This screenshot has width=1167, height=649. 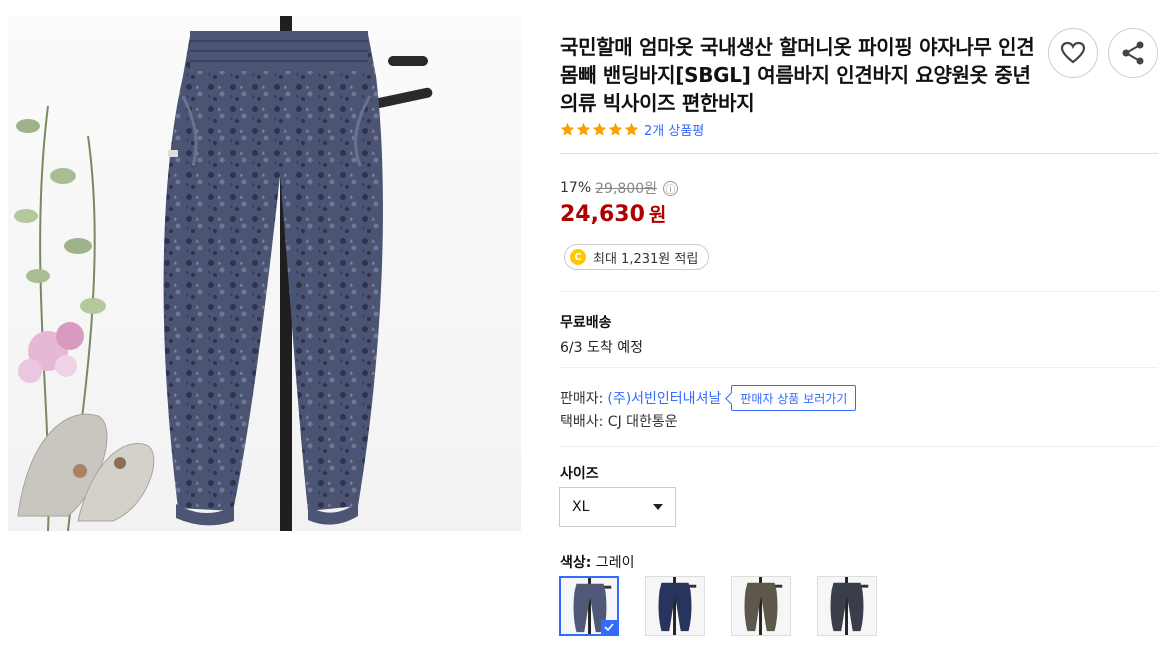 What do you see at coordinates (602, 214) in the screenshot?
I see `sale-price: 24,630` at bounding box center [602, 214].